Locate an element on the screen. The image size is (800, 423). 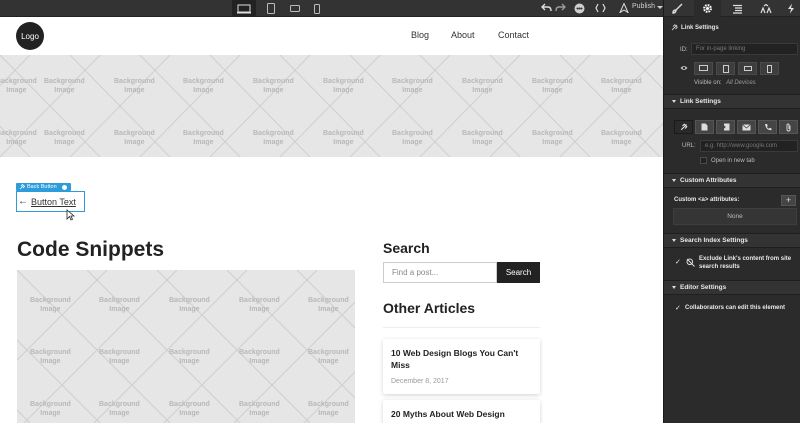
mobile-portrait-icon is located at coordinates (317, 8).